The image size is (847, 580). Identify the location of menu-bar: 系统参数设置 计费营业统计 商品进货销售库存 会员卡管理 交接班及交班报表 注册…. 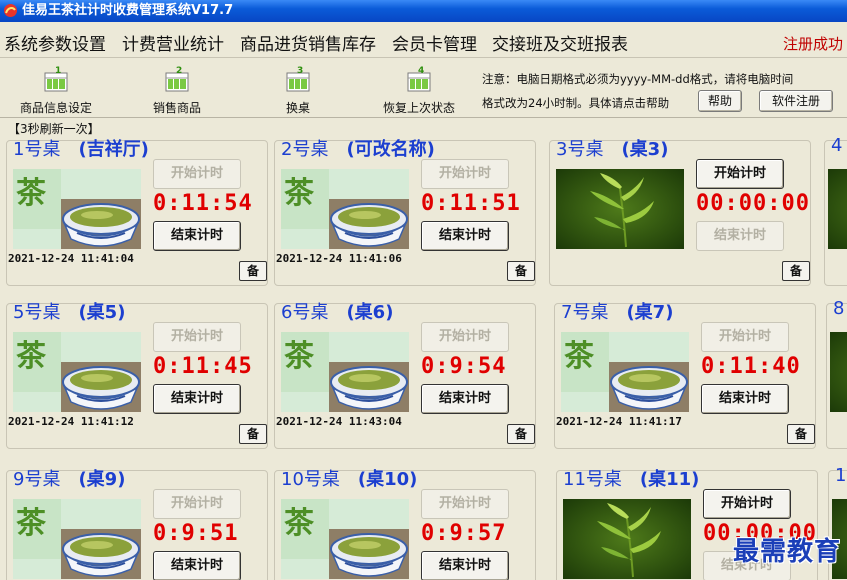
(423, 41).